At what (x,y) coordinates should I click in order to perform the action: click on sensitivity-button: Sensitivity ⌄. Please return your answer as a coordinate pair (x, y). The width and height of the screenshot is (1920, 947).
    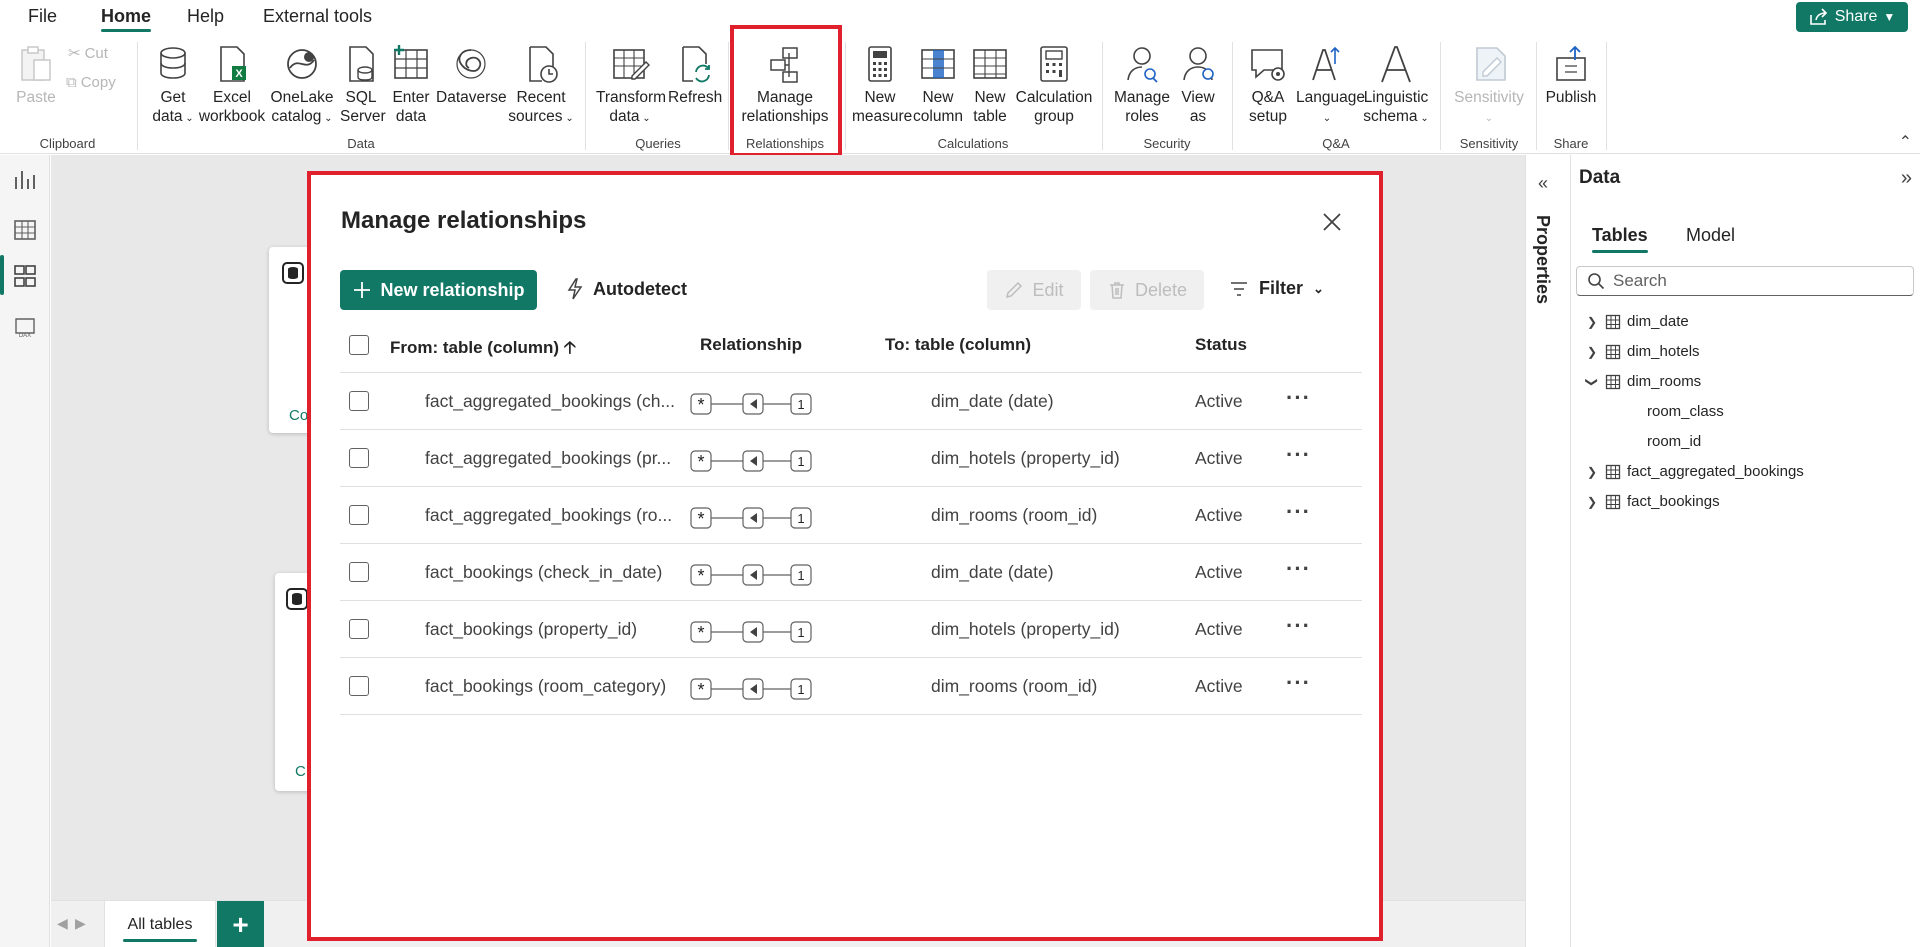
    Looking at the image, I should click on (1489, 86).